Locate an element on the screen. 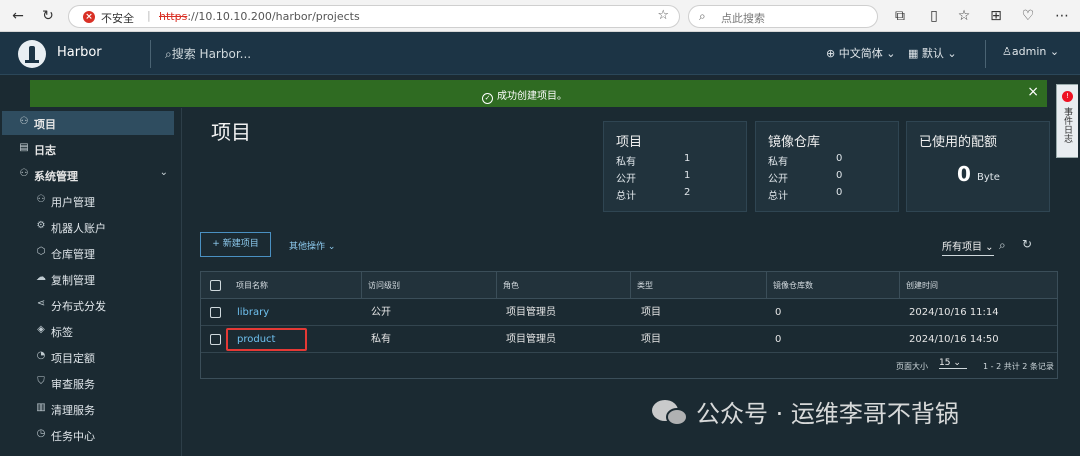  sidebar-item-admin: ⚇ 系统管理 ⌄ is located at coordinates (88, 175).